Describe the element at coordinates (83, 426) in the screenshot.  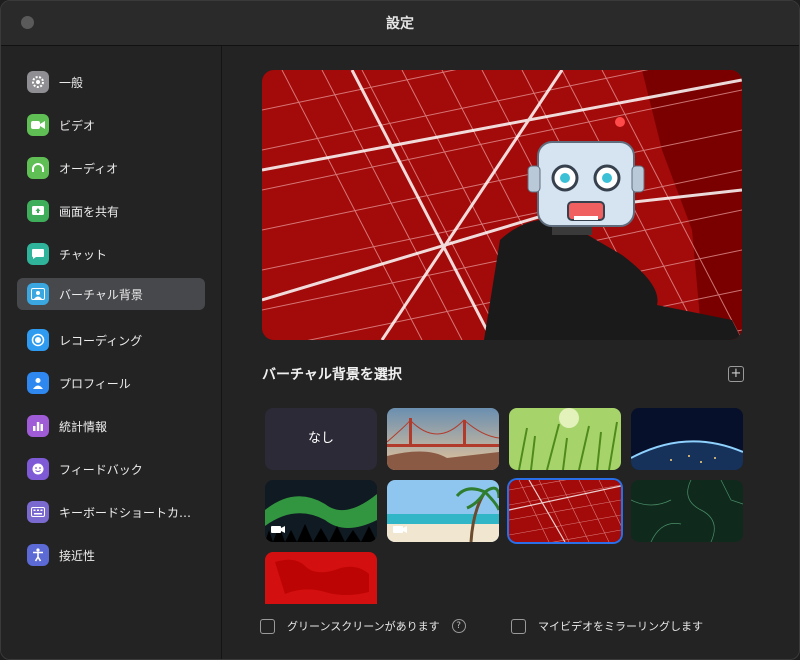
I see `sidebar-item-label: 統計情報` at that location.